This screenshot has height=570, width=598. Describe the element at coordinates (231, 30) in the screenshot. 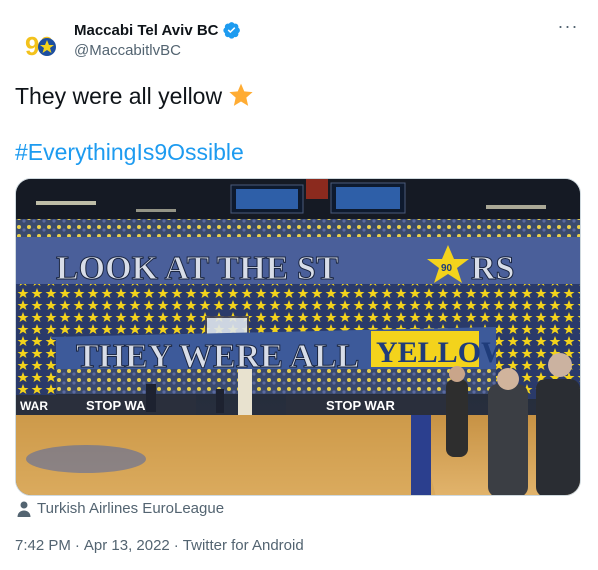

I see `verified-badge-icon` at that location.